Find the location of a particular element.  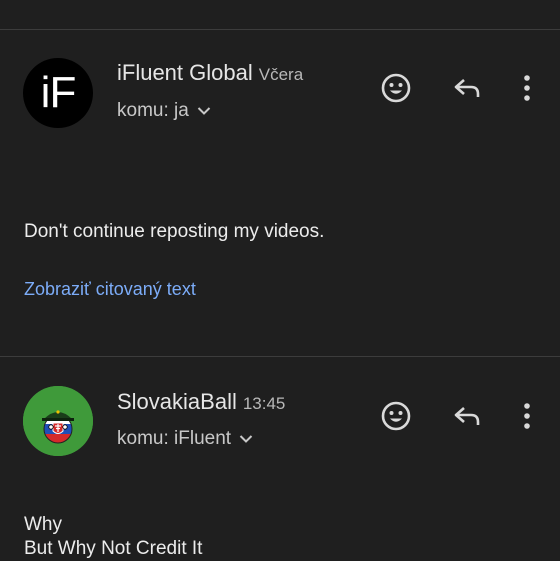

avatar: iF is located at coordinates (58, 93).